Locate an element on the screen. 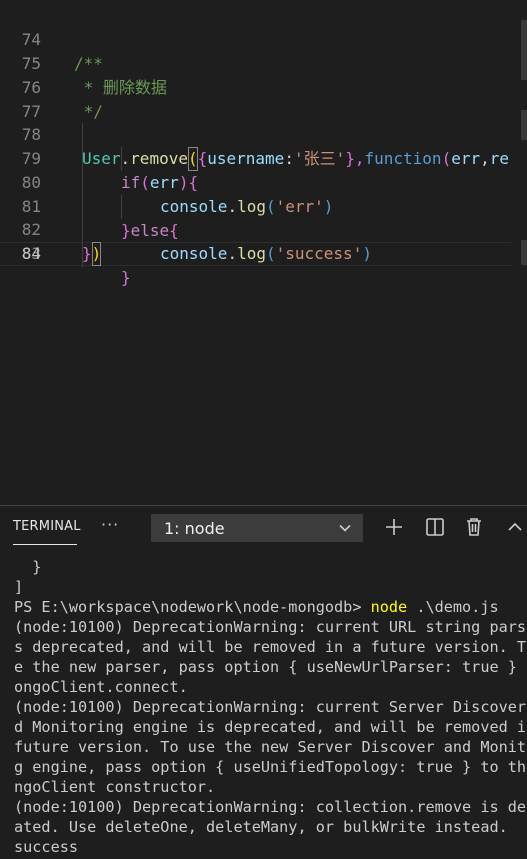 This screenshot has height=859, width=527. code-line: 82 console.log('success') is located at coordinates (263, 228).